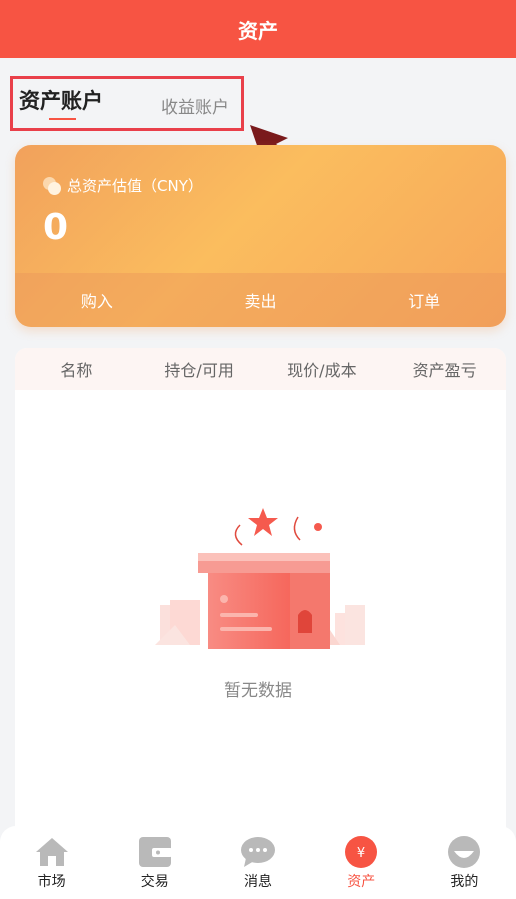 Image resolution: width=516 pixels, height=899 pixels. I want to click on tabbar-label: 资产, so click(361, 882).